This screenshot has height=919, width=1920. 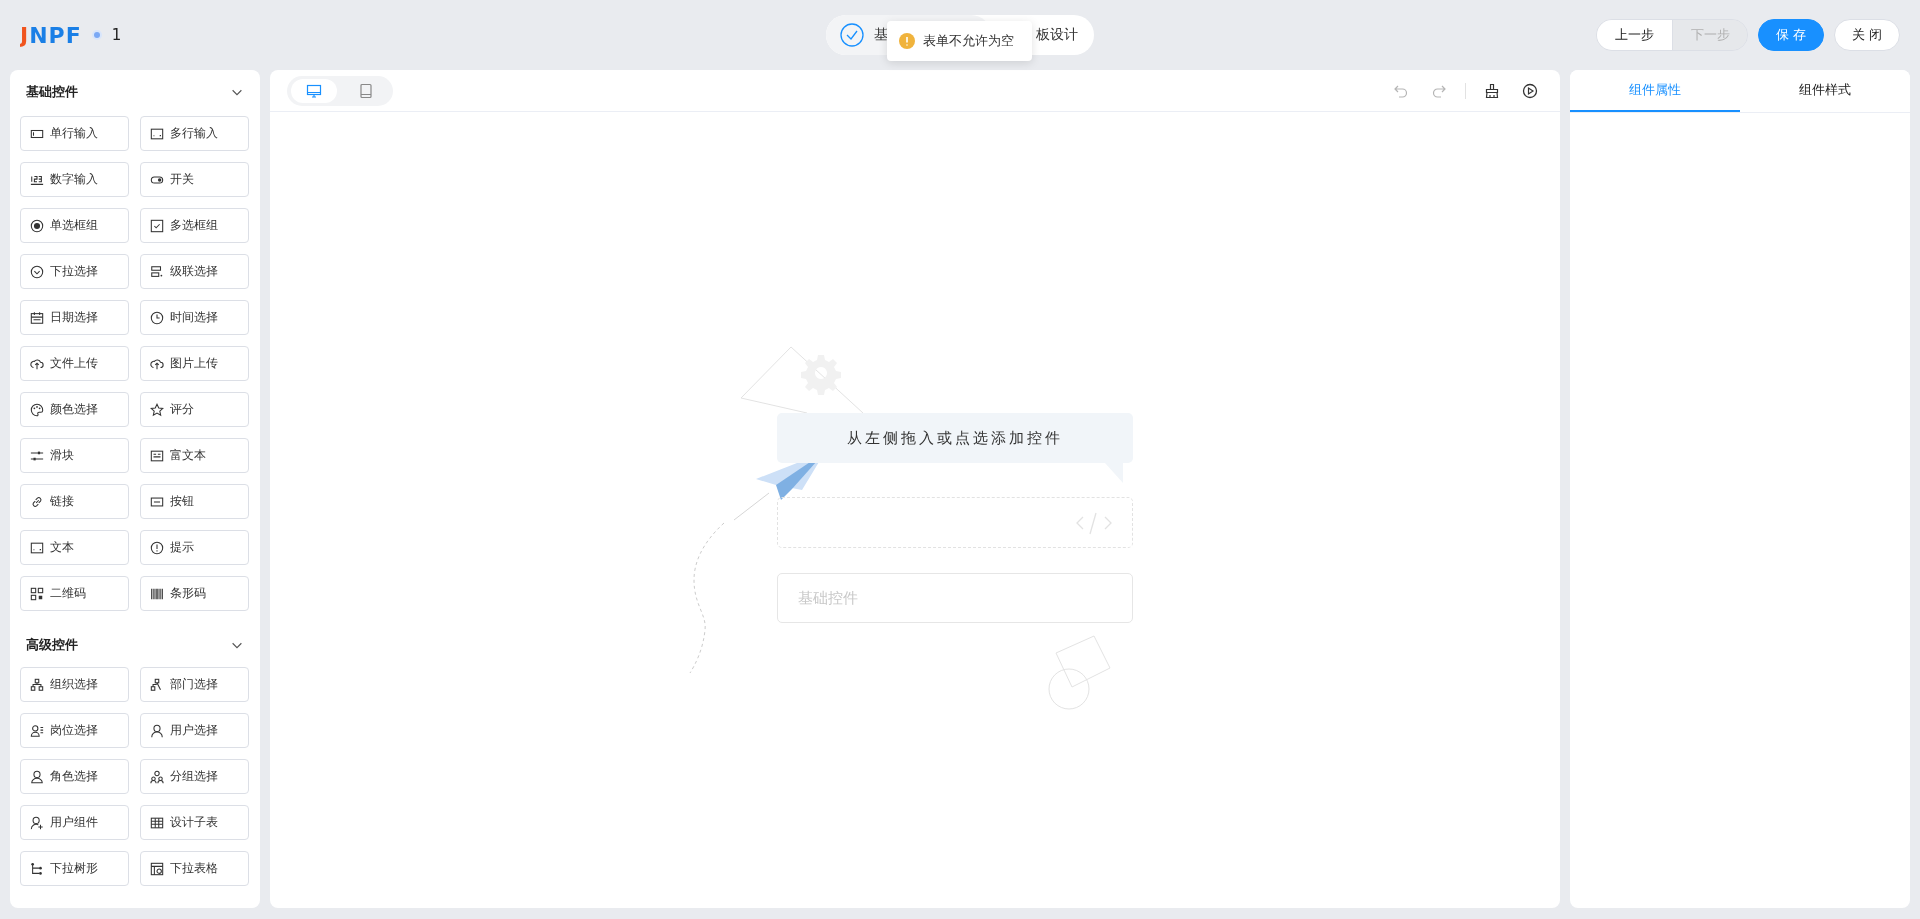 I want to click on component-item: 用户选择, so click(x=194, y=730).